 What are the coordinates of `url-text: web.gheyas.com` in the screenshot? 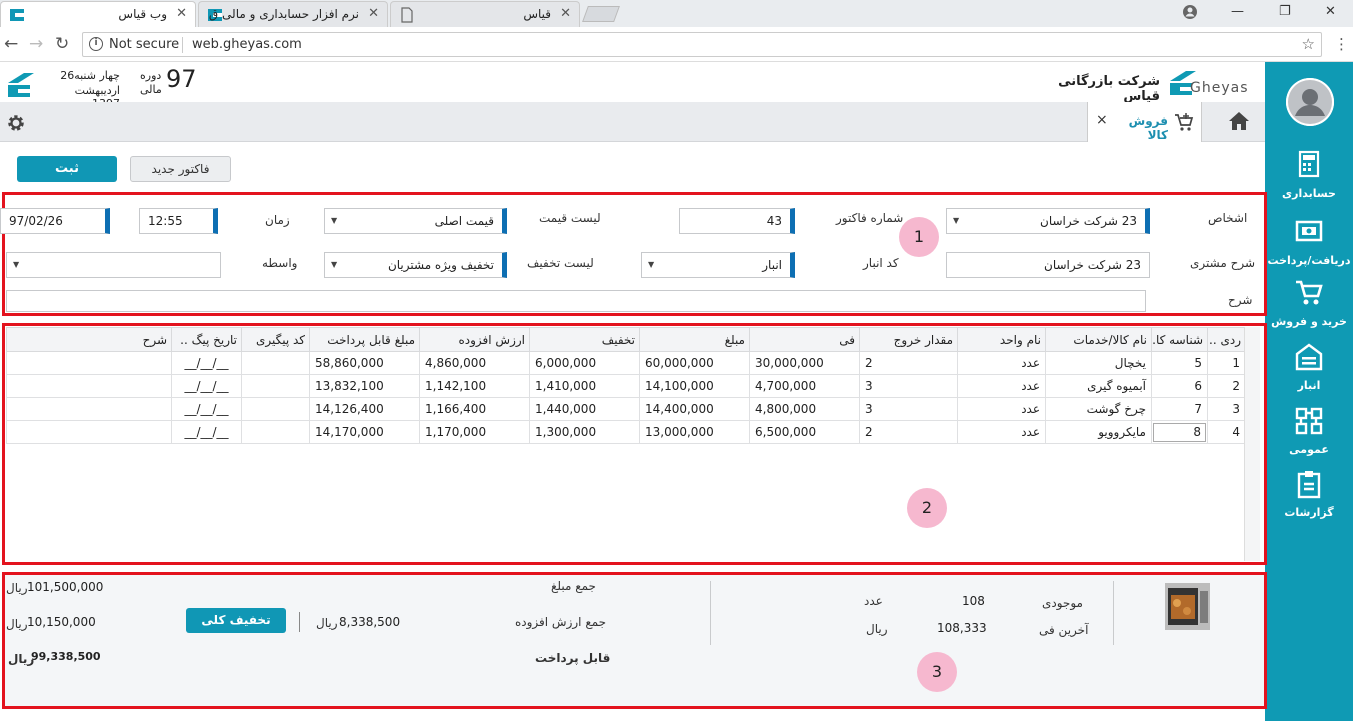 It's located at (247, 44).